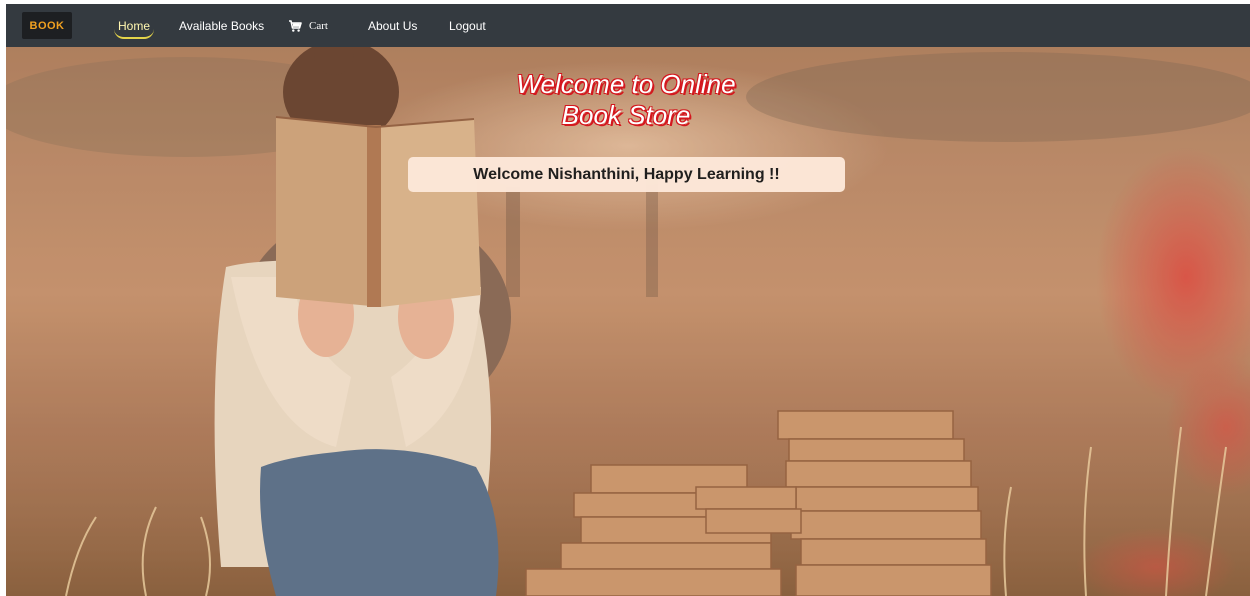 The width and height of the screenshot is (1250, 596). What do you see at coordinates (318, 25) in the screenshot?
I see `nav-cart-label: Cart` at bounding box center [318, 25].